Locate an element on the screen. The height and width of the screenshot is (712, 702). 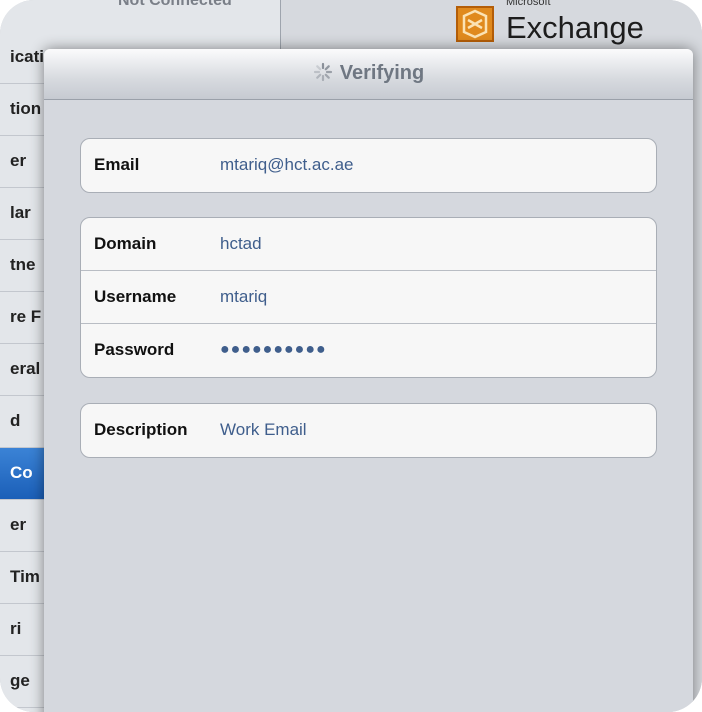
email-value: mtariq@hct.ac.ae is located at coordinates (286, 165).